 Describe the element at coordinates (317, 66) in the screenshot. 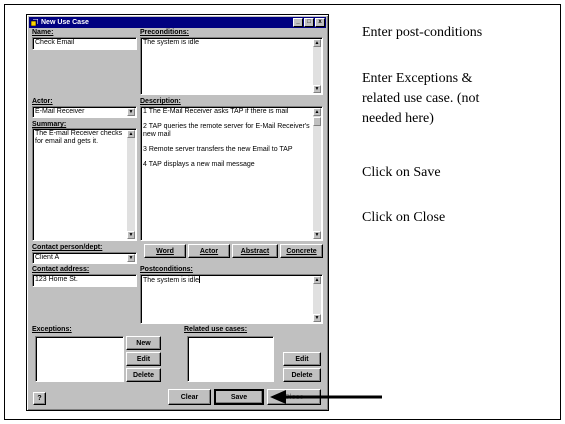

I see `preconditions-scrollbar: ▲ ▼` at that location.